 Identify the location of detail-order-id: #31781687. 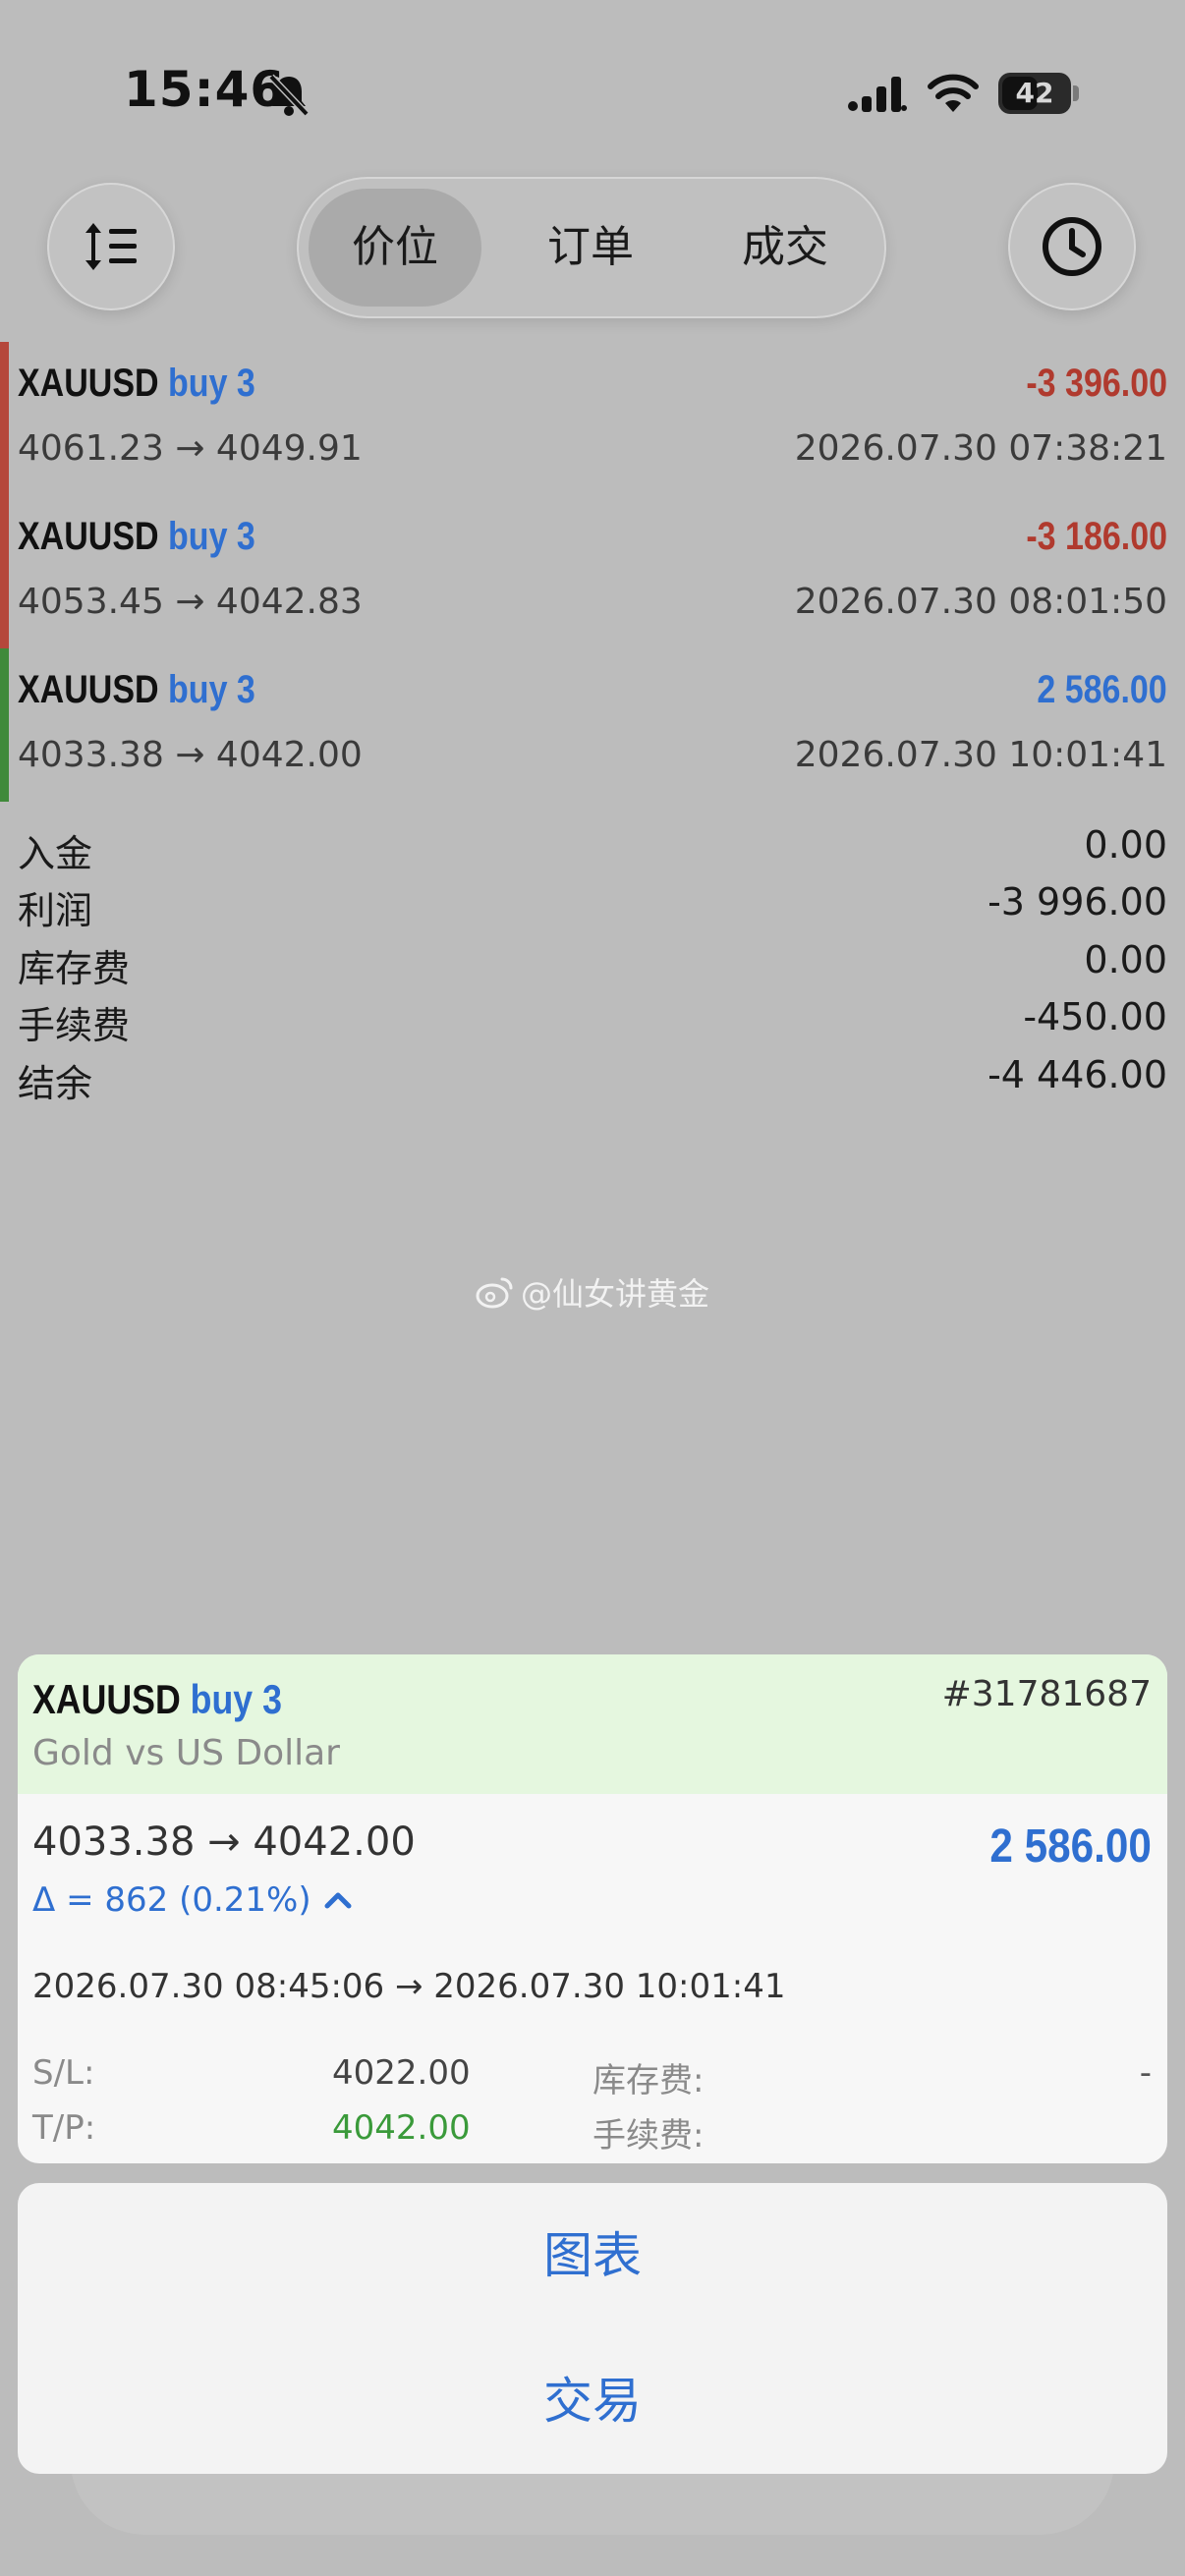
(1046, 1694).